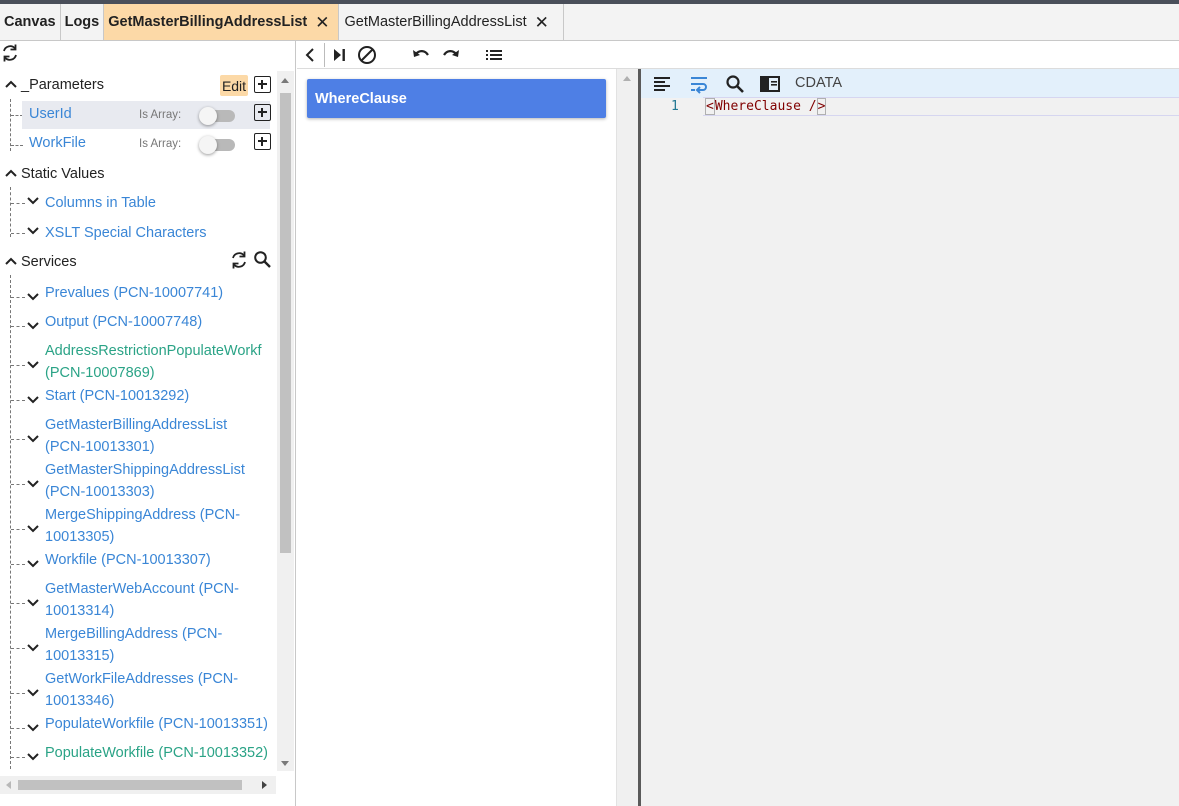 The width and height of the screenshot is (1179, 806). I want to click on redo-icon, so click(451, 55).